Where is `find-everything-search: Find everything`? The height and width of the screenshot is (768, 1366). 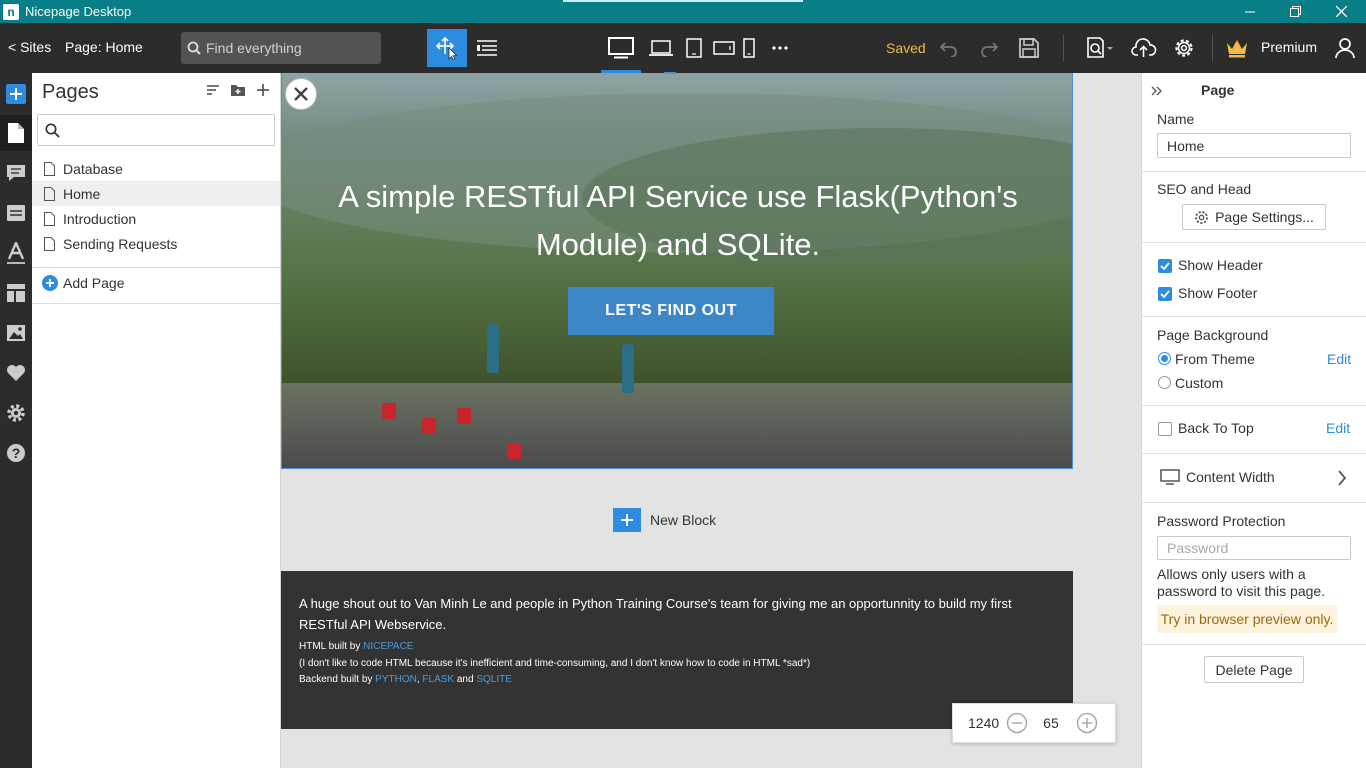 find-everything-search: Find everything is located at coordinates (281, 48).